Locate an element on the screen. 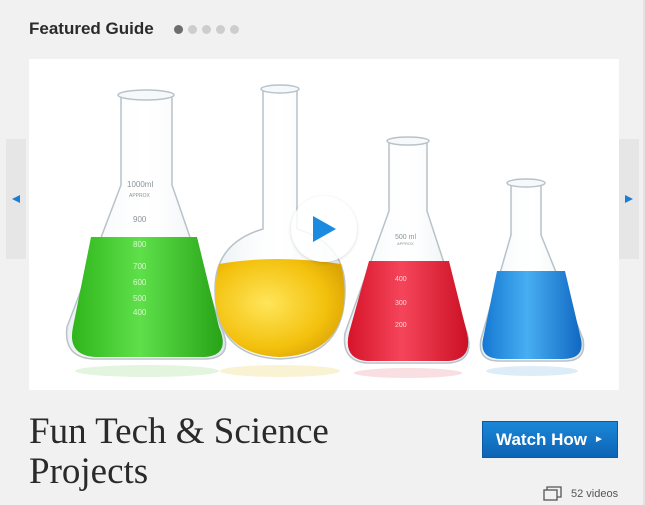  left-arrow-icon is located at coordinates (16, 199).